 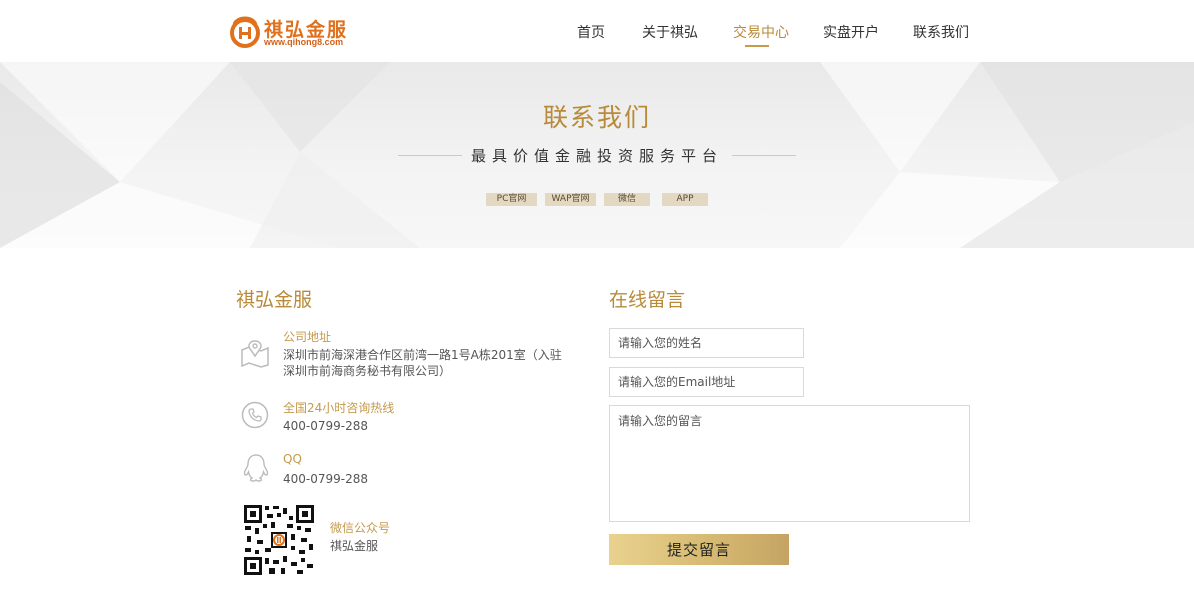 What do you see at coordinates (789, 463) in the screenshot?
I see `message-textarea` at bounding box center [789, 463].